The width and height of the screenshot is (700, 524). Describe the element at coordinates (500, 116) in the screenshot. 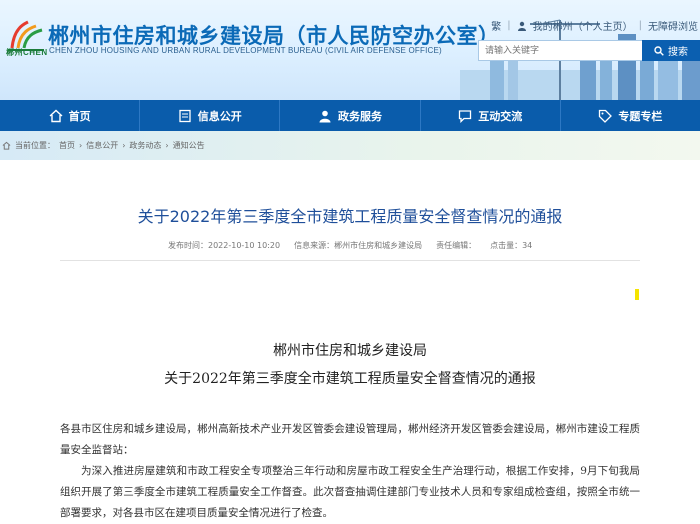

I see `nav-label-interaction: 互动交流` at that location.